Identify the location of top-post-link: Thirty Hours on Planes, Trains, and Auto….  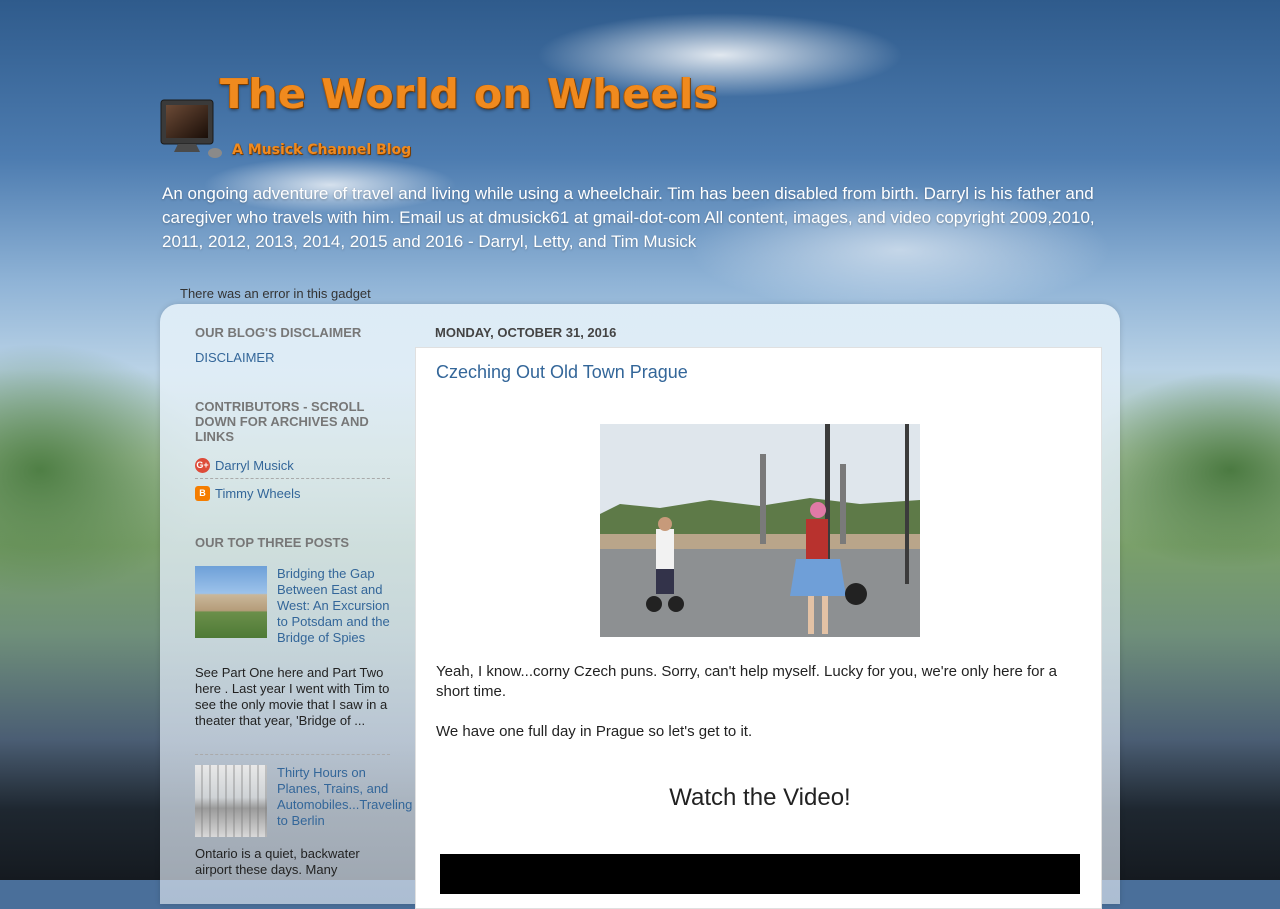
(344, 797).